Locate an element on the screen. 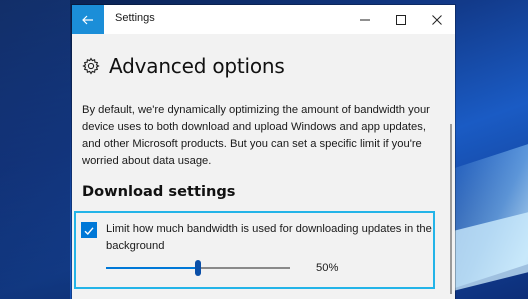 The height and width of the screenshot is (299, 528). close-button is located at coordinates (437, 19).